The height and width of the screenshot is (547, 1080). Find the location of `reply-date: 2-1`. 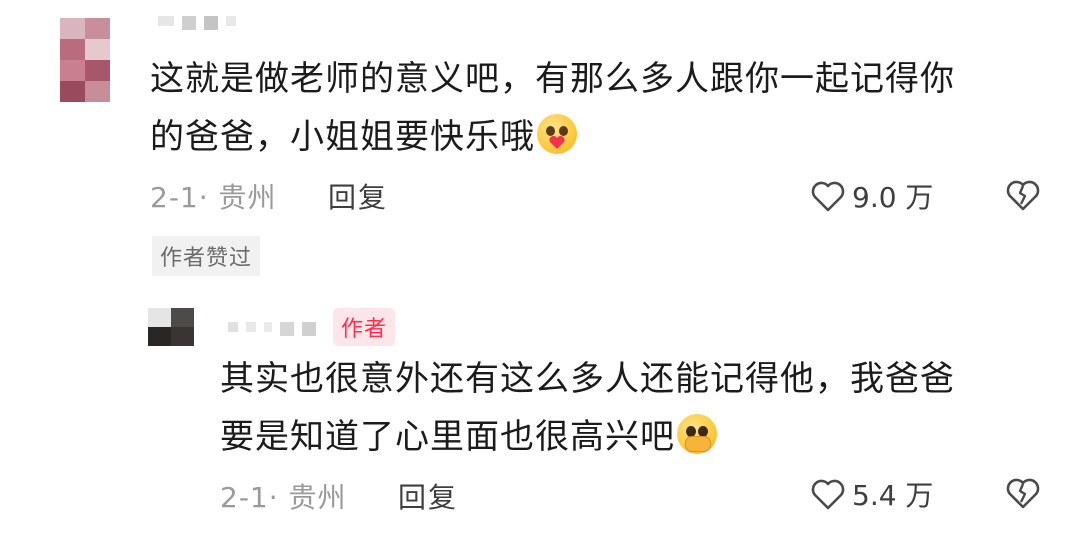

reply-date: 2-1 is located at coordinates (244, 497).